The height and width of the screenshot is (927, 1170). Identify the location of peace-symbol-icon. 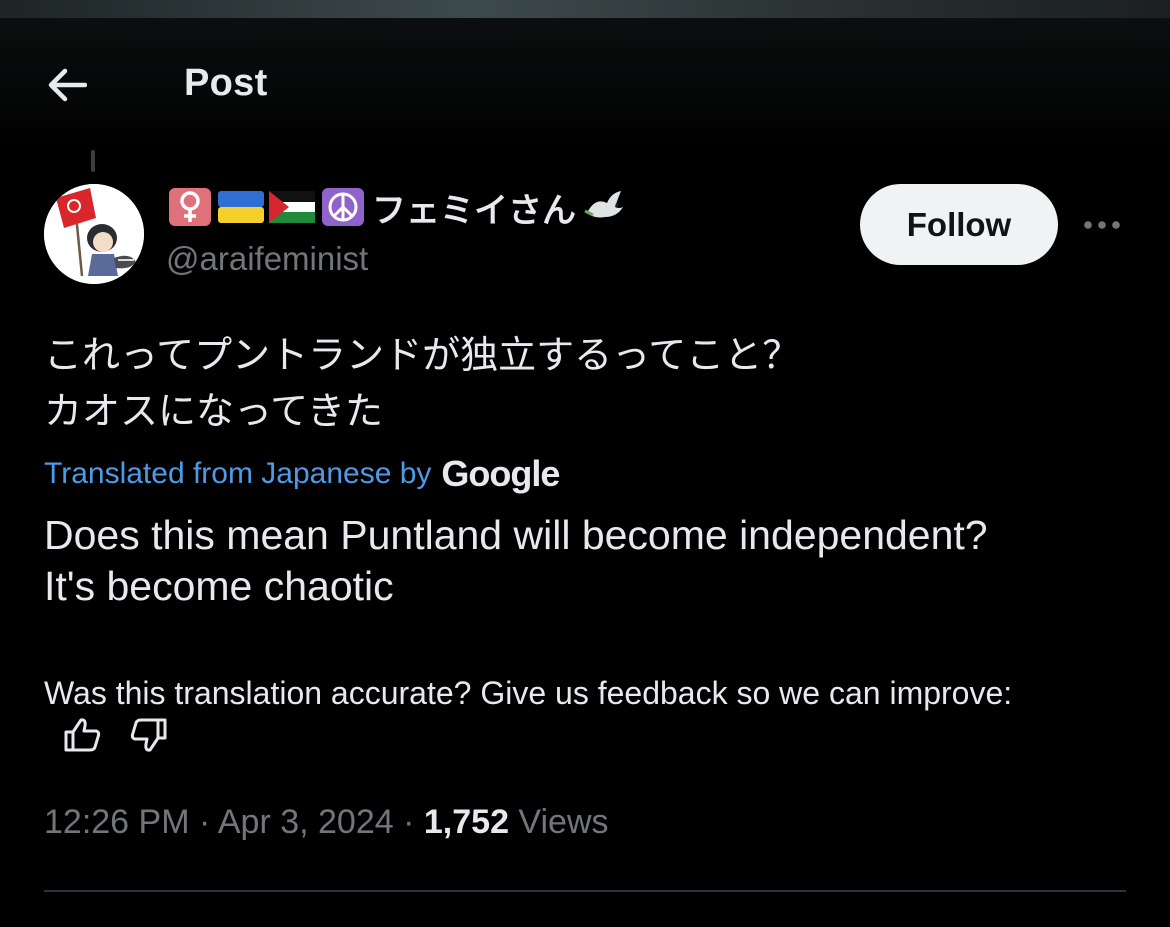
(342, 207).